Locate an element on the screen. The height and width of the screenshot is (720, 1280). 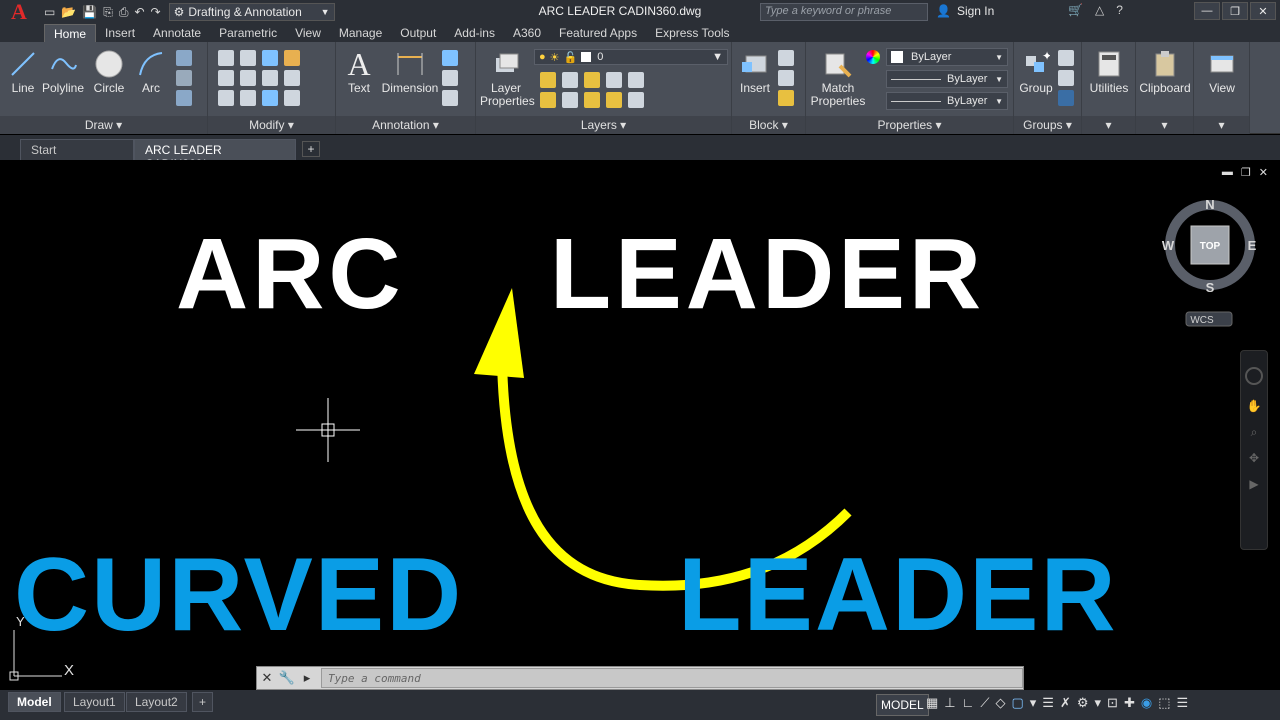
leader-arrowhead is located at coordinates (499, 333).